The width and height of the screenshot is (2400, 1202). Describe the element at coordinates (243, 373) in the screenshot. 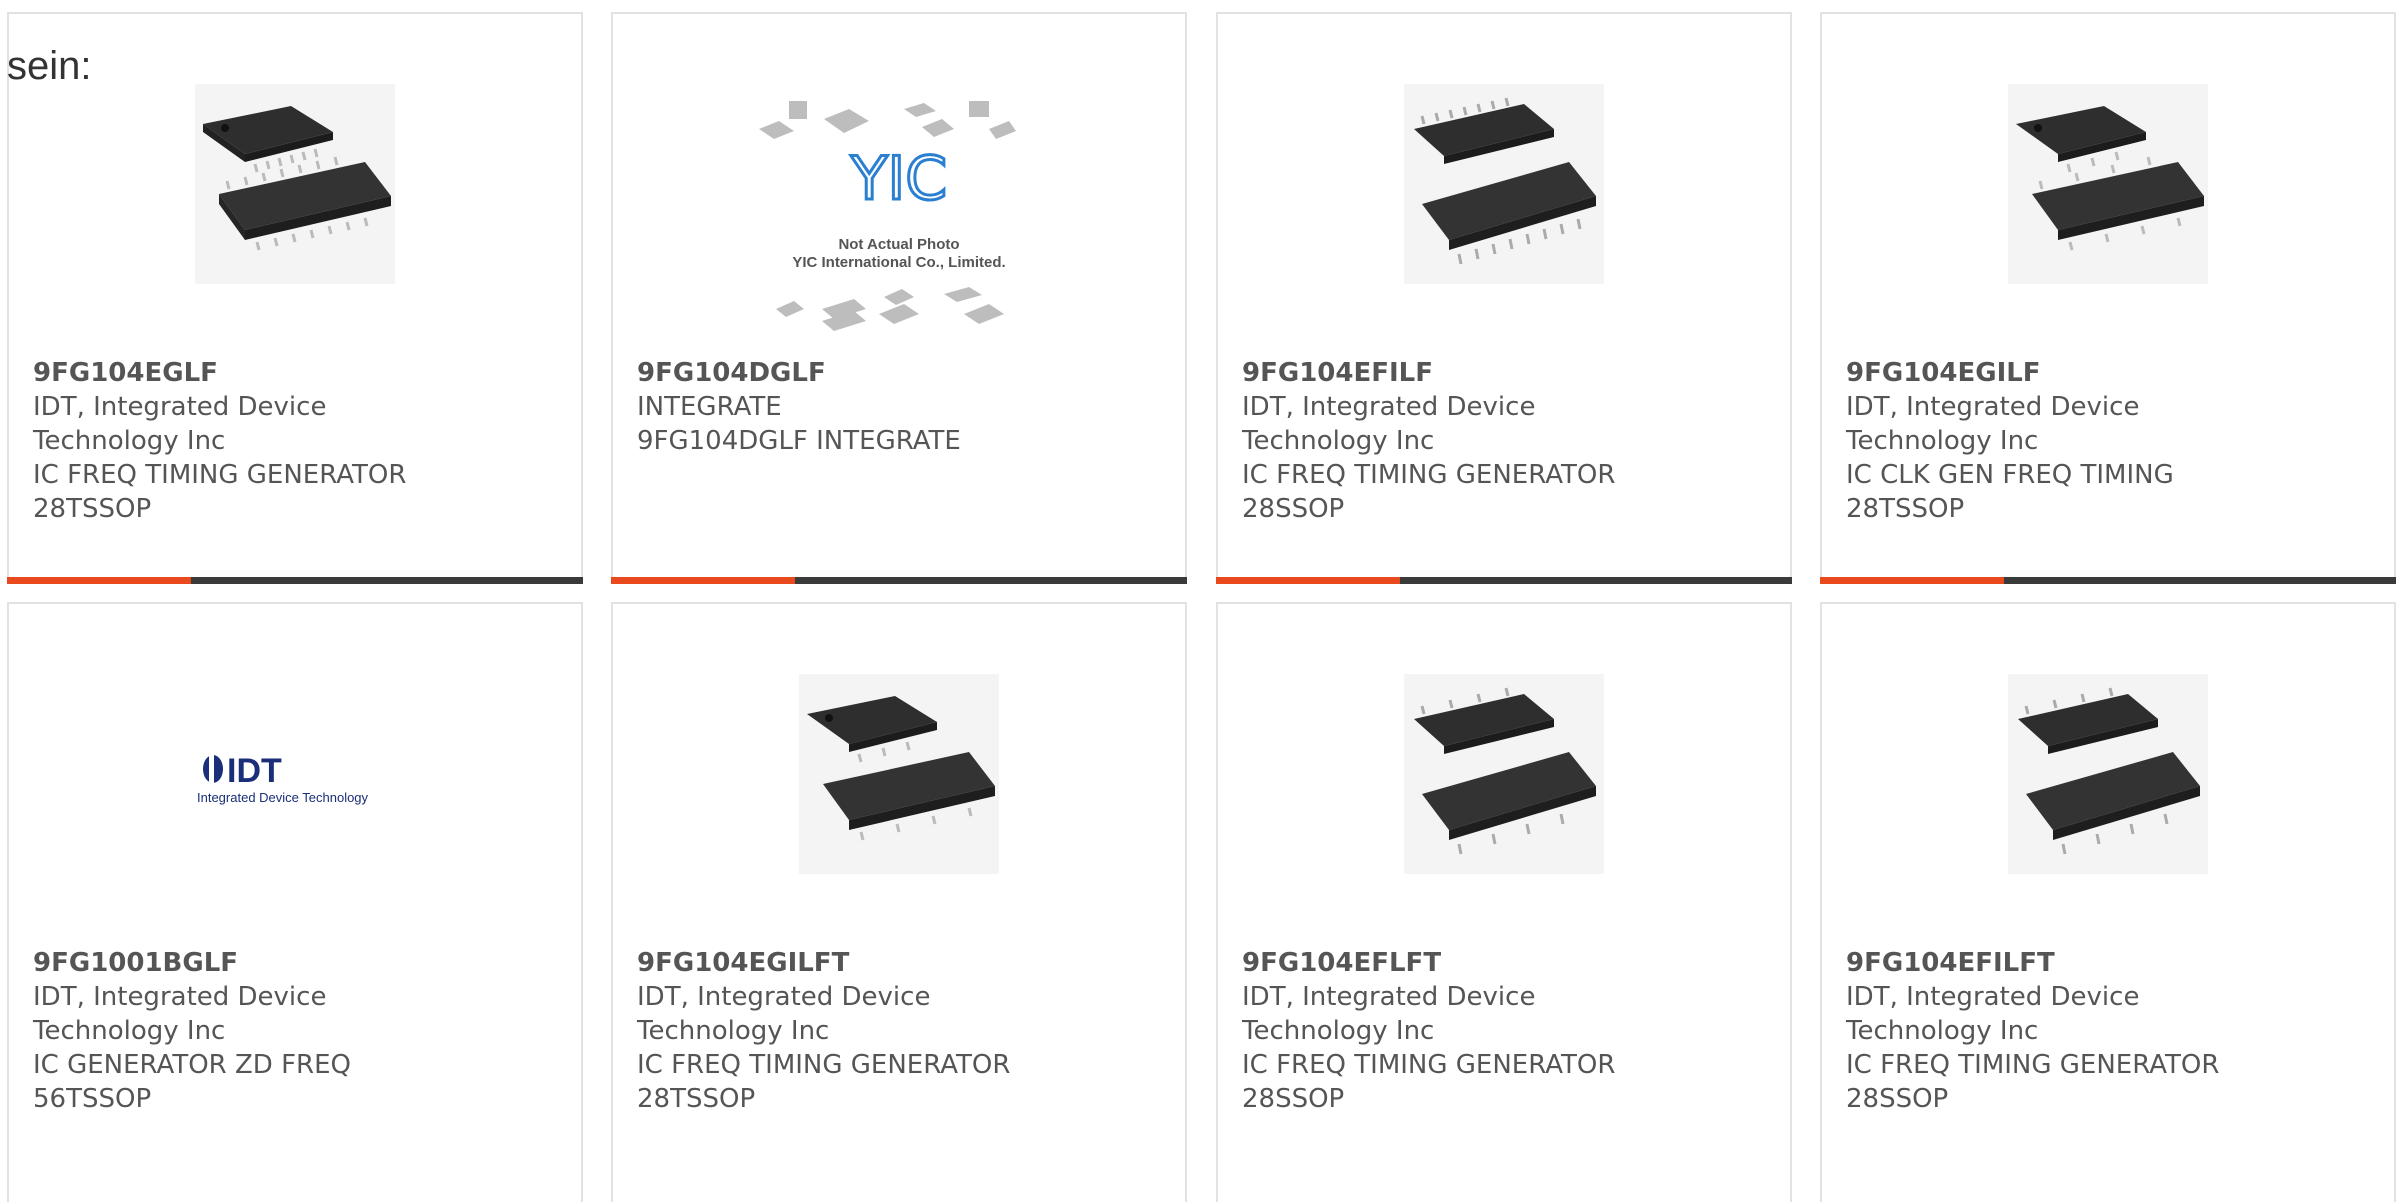

I see `part-number-link: 9FG104EGLF` at that location.